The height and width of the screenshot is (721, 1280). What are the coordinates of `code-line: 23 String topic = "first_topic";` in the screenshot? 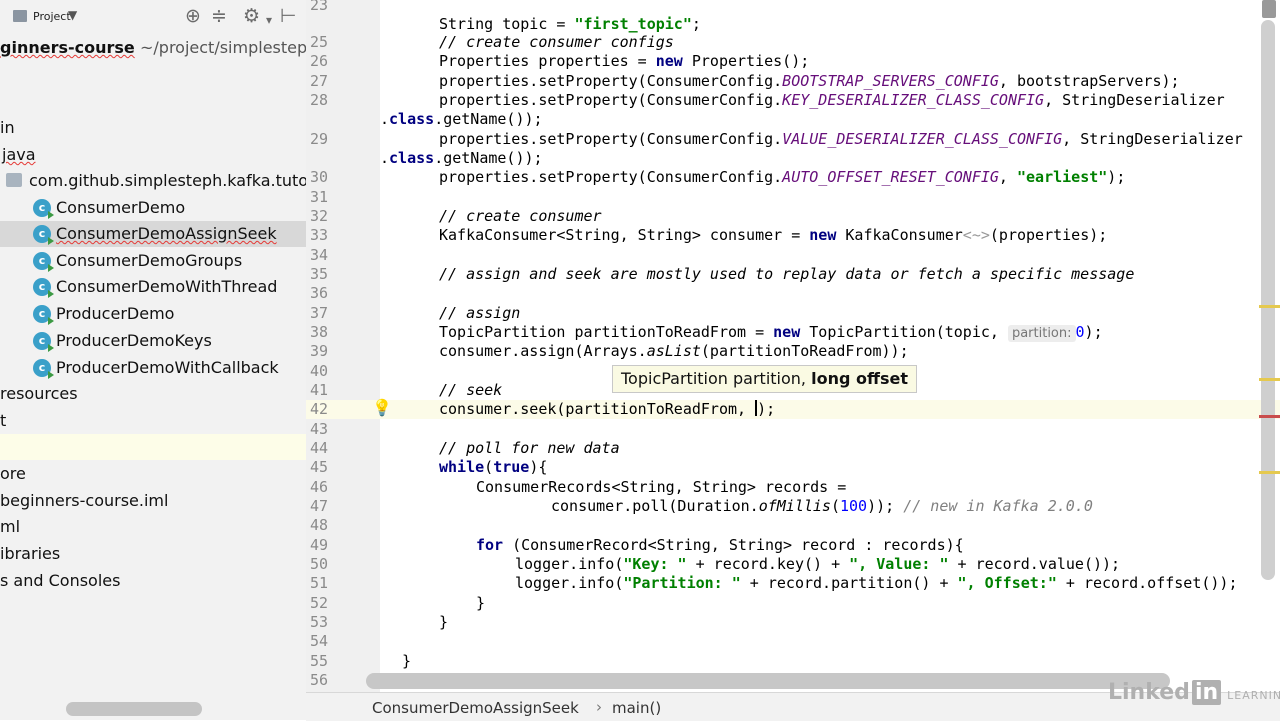 It's located at (505, 16).